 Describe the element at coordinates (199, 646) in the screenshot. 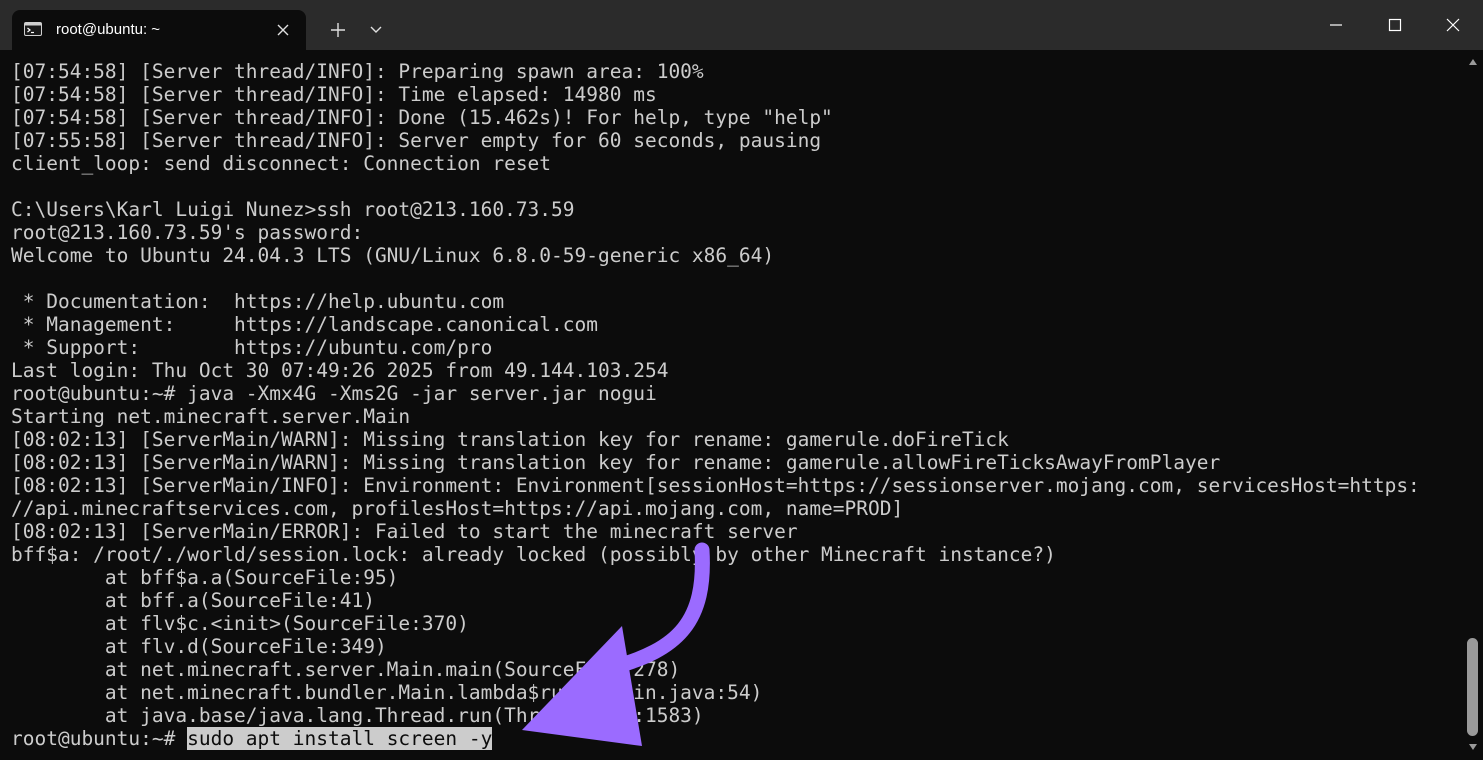

I see `terminal-line: at flv.d(SourceFile:349)` at that location.